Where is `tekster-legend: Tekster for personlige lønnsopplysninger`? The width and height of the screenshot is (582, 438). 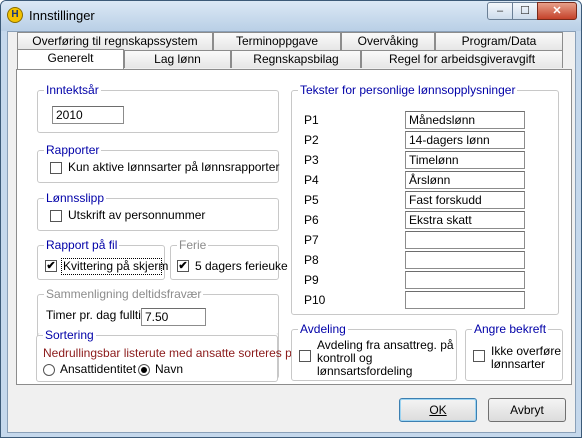
tekster-legend: Tekster for personlige lønnsopplysninger is located at coordinates (408, 90).